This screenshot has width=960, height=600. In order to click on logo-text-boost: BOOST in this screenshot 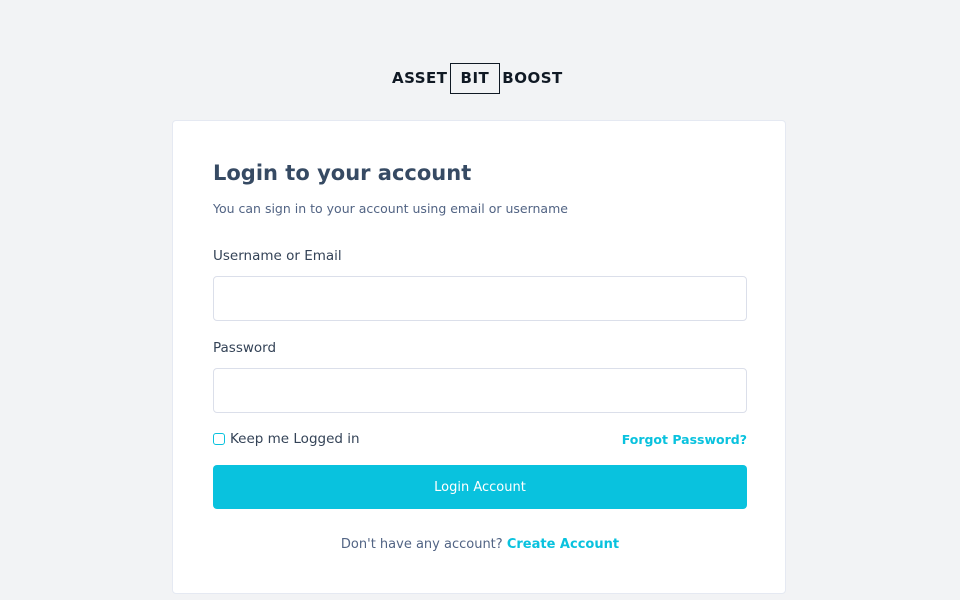, I will do `click(532, 77)`.